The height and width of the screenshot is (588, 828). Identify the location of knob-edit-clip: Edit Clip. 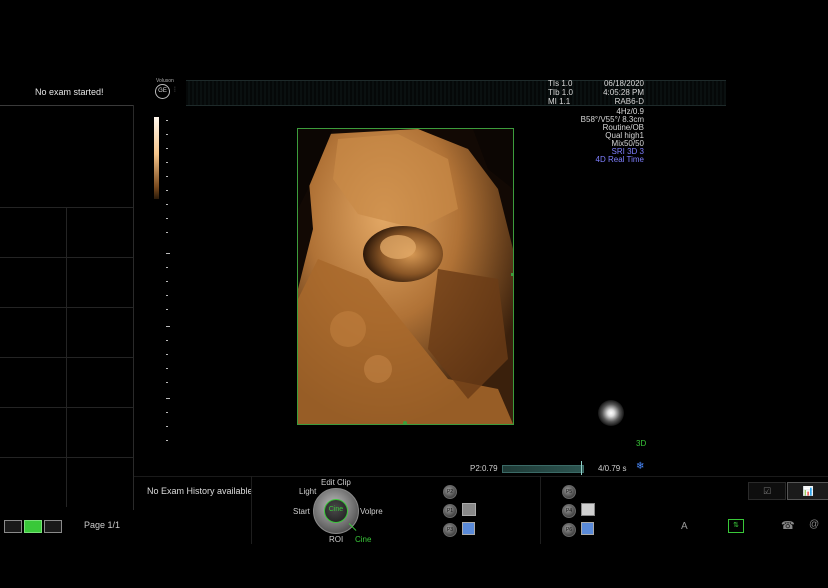
(336, 482).